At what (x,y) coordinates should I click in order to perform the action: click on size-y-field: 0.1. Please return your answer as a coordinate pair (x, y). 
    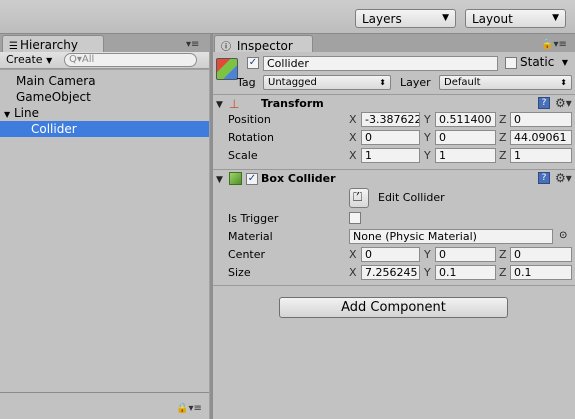
    Looking at the image, I should click on (465, 272).